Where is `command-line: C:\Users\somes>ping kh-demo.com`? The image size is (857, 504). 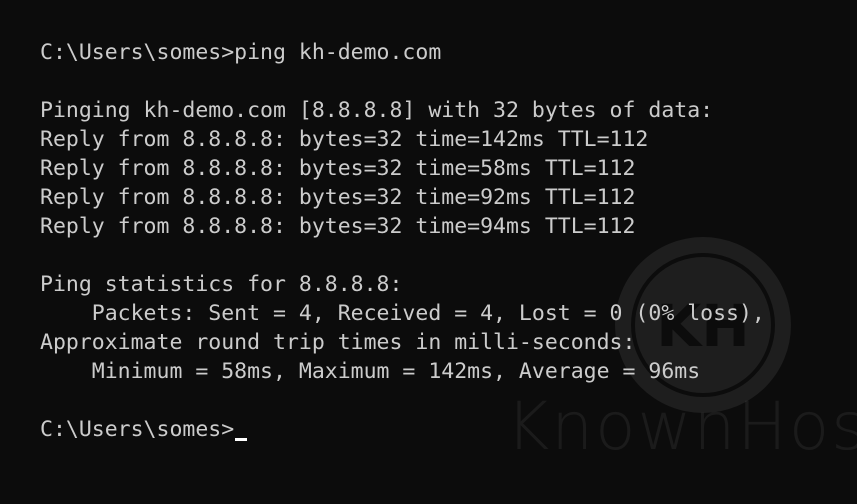 command-line: C:\Users\somes>ping kh-demo.com is located at coordinates (241, 52).